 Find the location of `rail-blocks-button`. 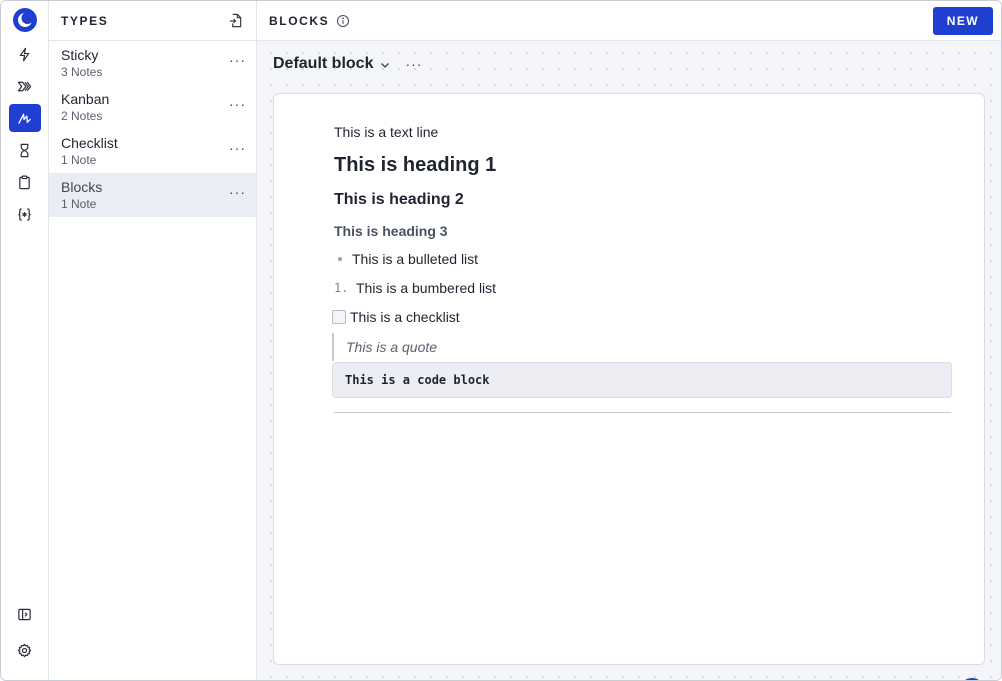

rail-blocks-button is located at coordinates (24, 118).